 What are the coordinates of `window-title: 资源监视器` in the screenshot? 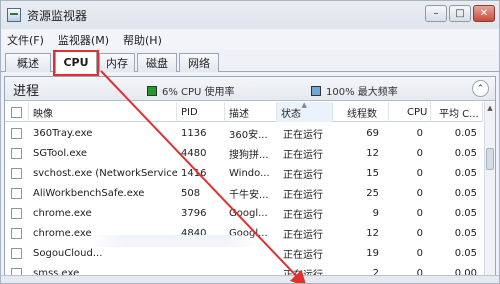 It's located at (57, 15).